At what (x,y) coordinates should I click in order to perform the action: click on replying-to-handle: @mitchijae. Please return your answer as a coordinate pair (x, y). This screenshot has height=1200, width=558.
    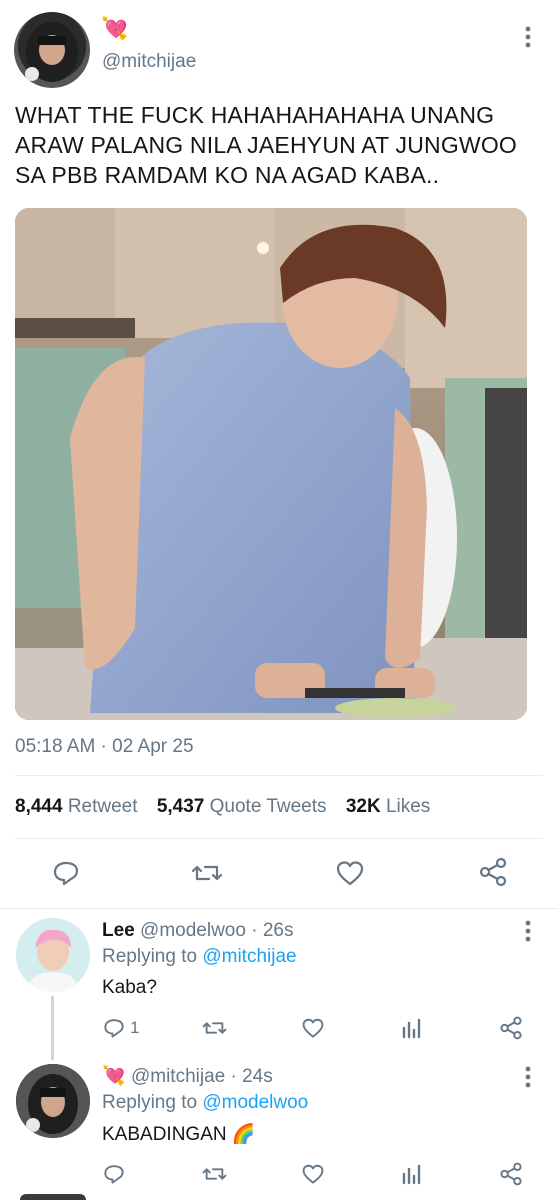
    Looking at the image, I should click on (249, 956).